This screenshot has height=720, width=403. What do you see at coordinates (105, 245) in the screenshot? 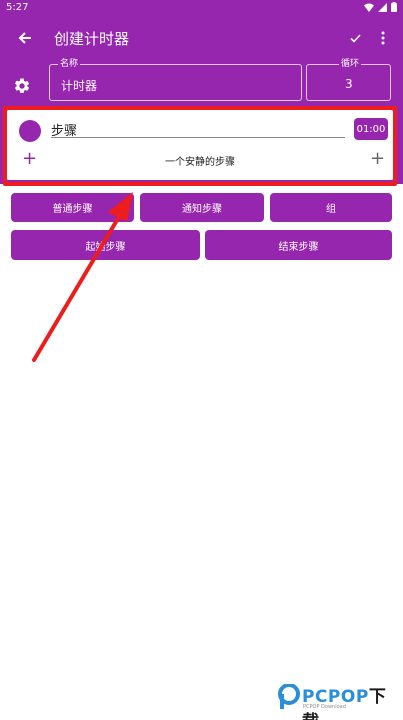
I see `add-start-step-button: 起始步骤` at bounding box center [105, 245].